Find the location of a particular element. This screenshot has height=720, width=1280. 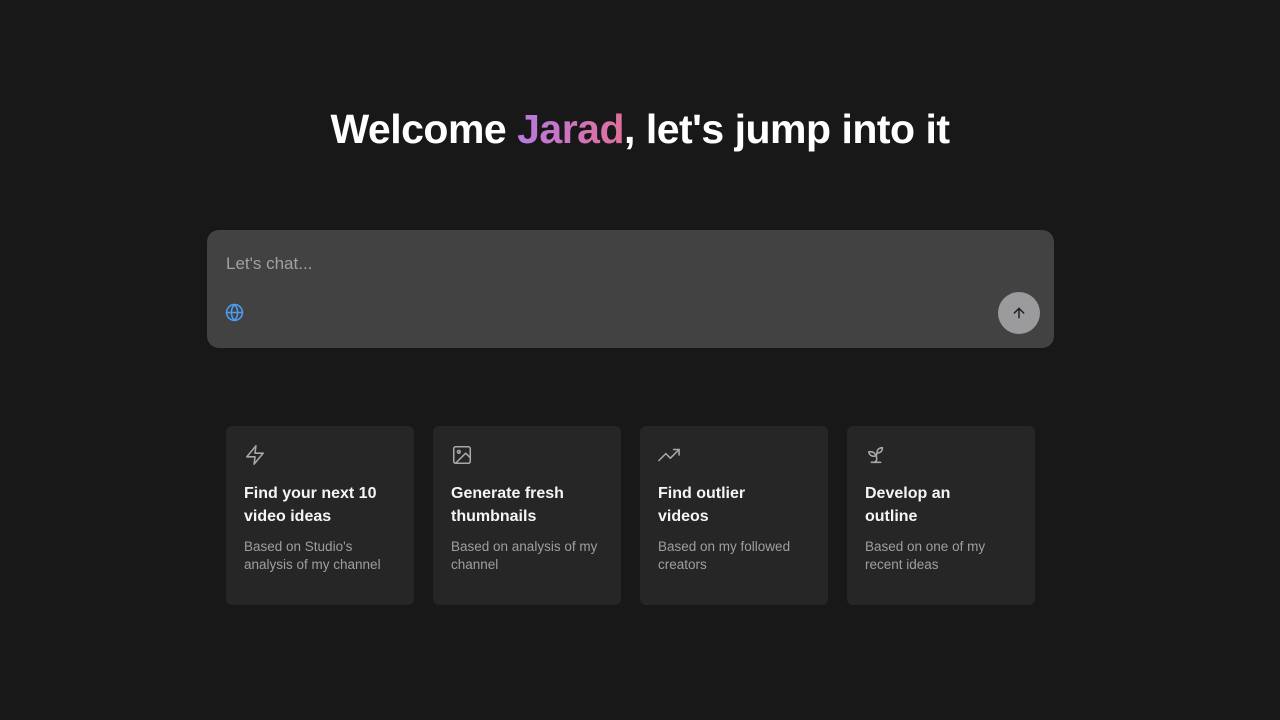

globe-icon is located at coordinates (234, 312).